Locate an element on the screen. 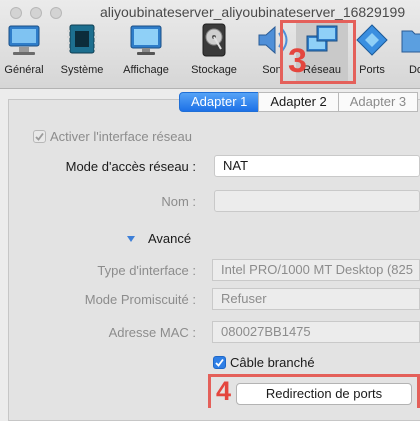  toolbar-label: Affichage is located at coordinates (146, 70).